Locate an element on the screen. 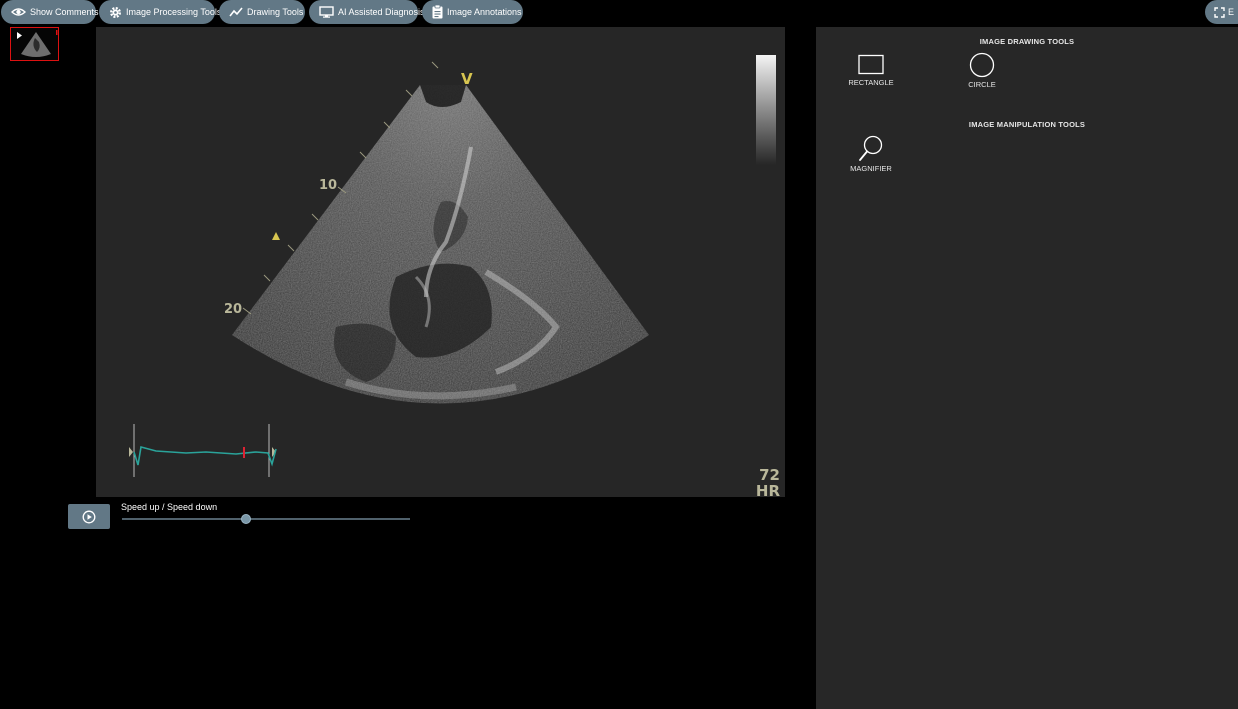 The height and width of the screenshot is (709, 1238). rectangle-icon is located at coordinates (871, 64).